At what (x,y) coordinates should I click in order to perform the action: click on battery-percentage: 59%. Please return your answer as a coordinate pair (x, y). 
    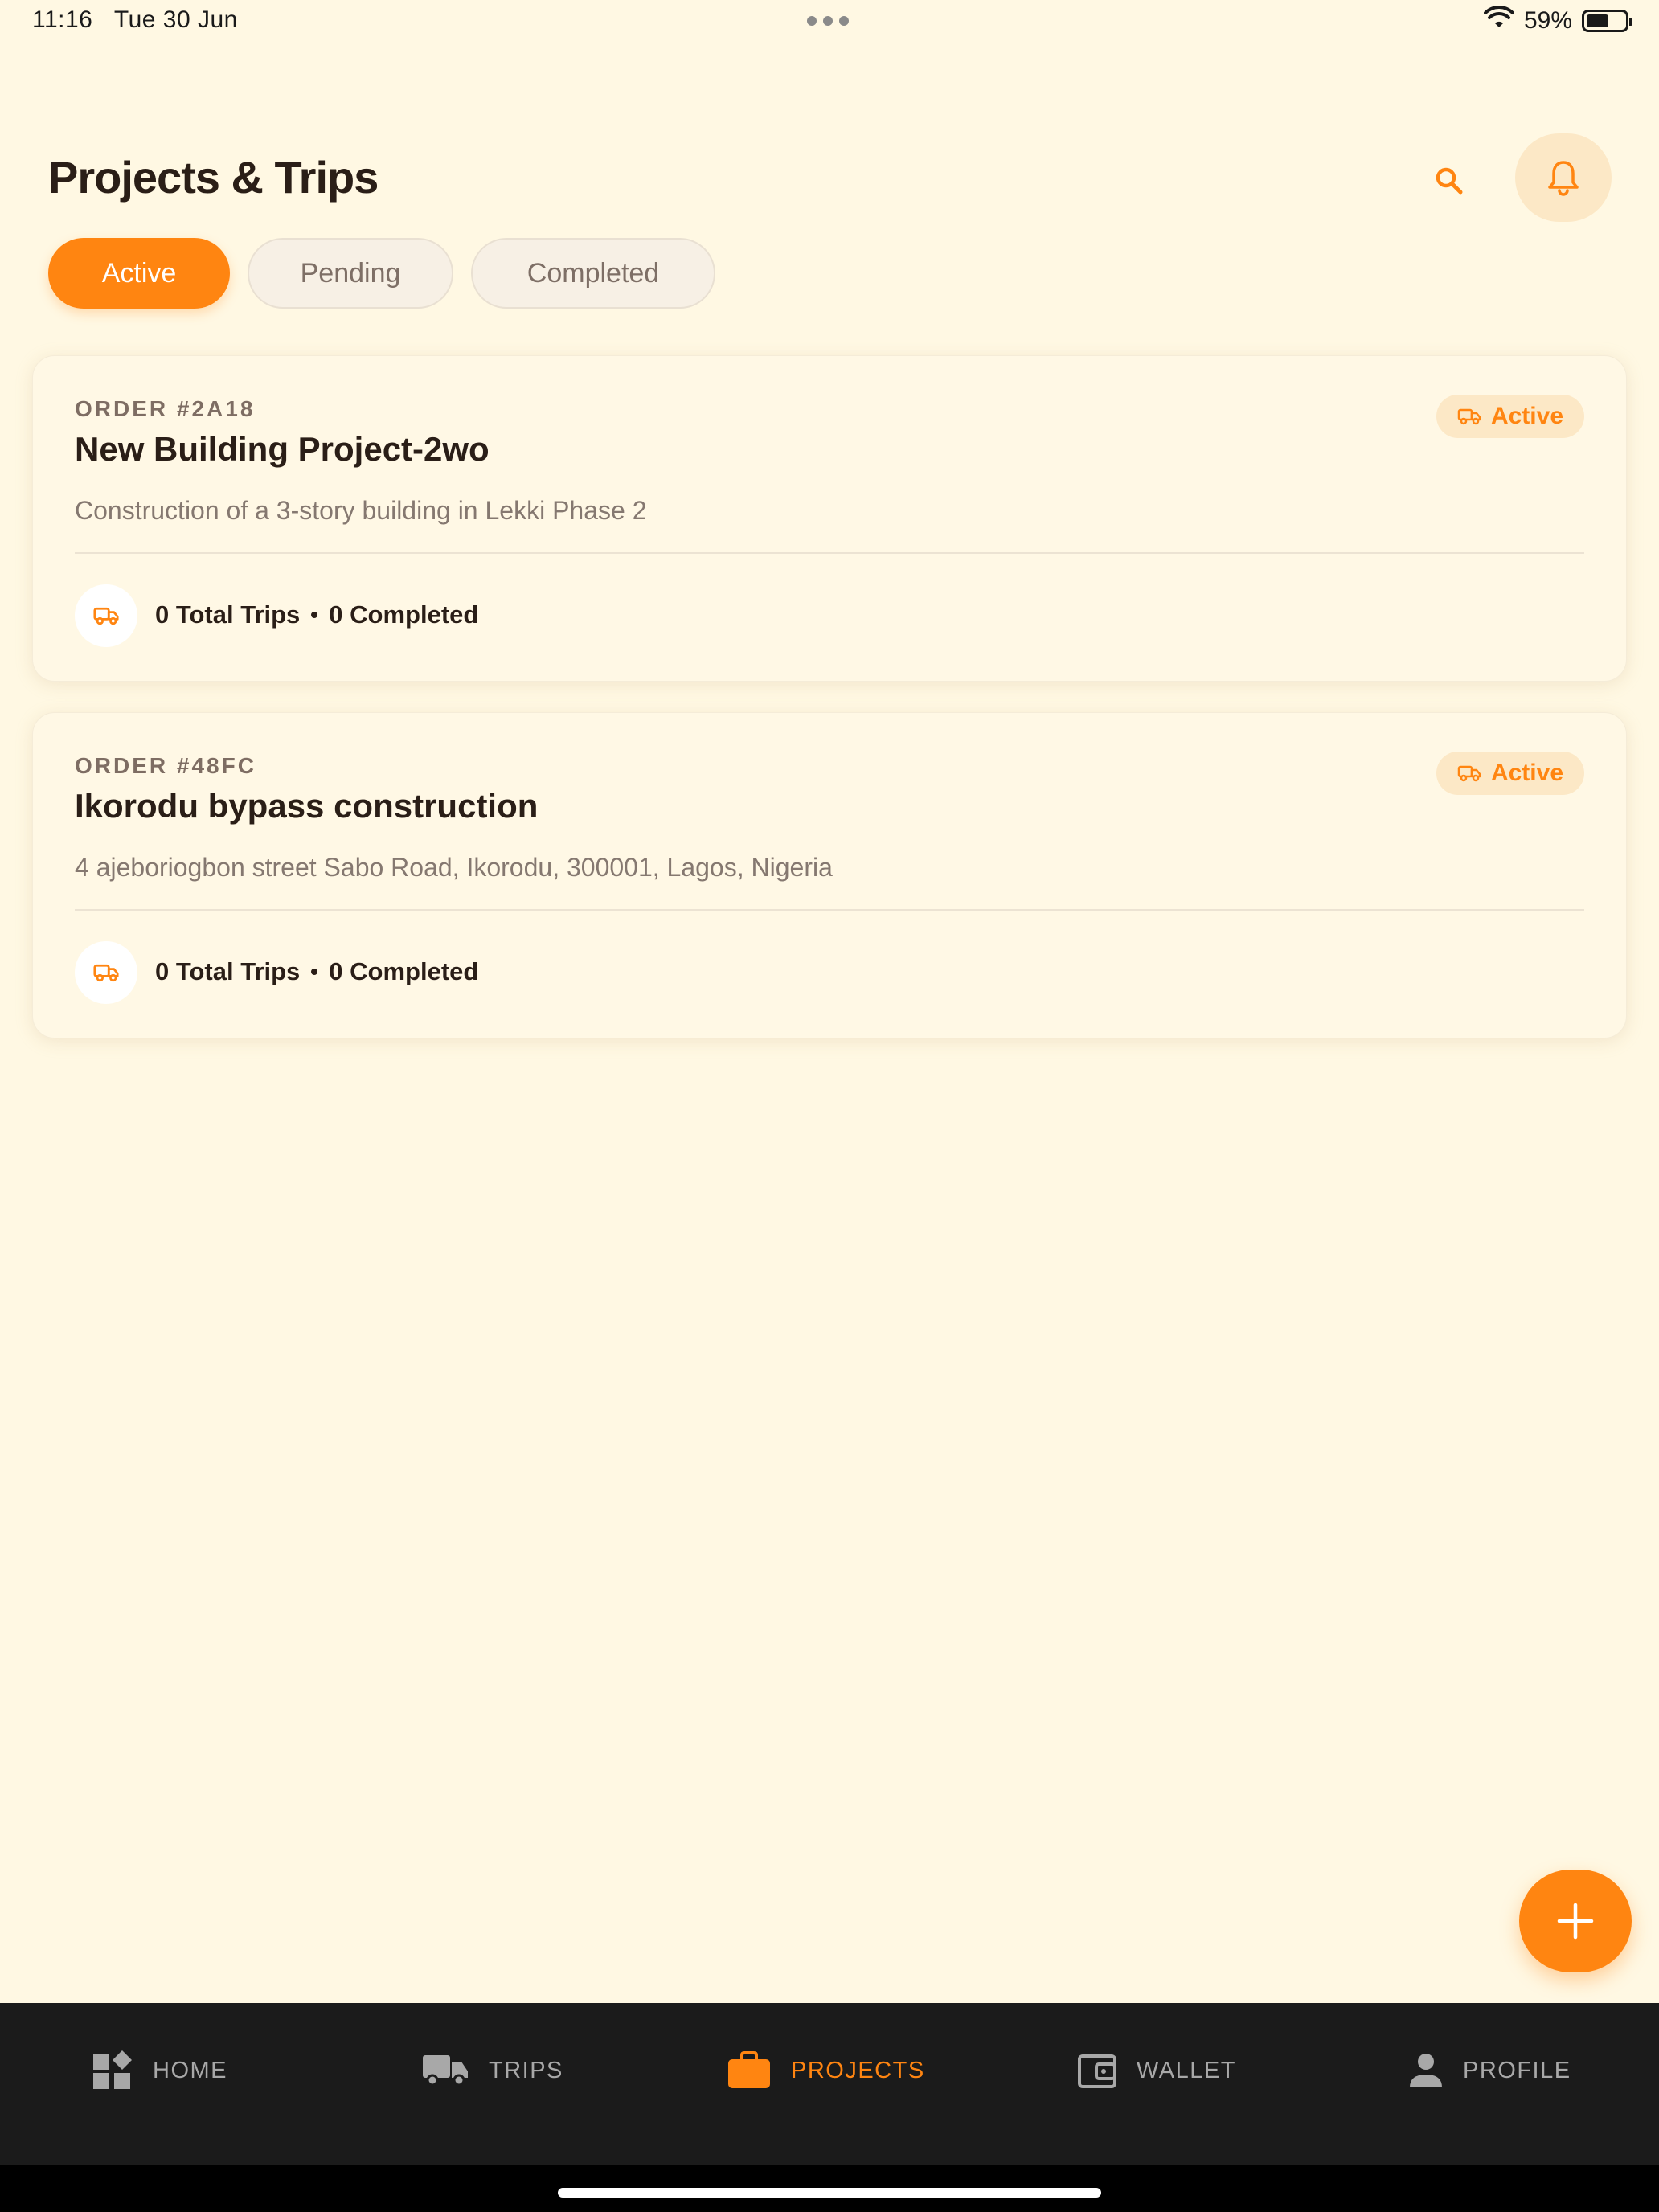
    Looking at the image, I should click on (1547, 20).